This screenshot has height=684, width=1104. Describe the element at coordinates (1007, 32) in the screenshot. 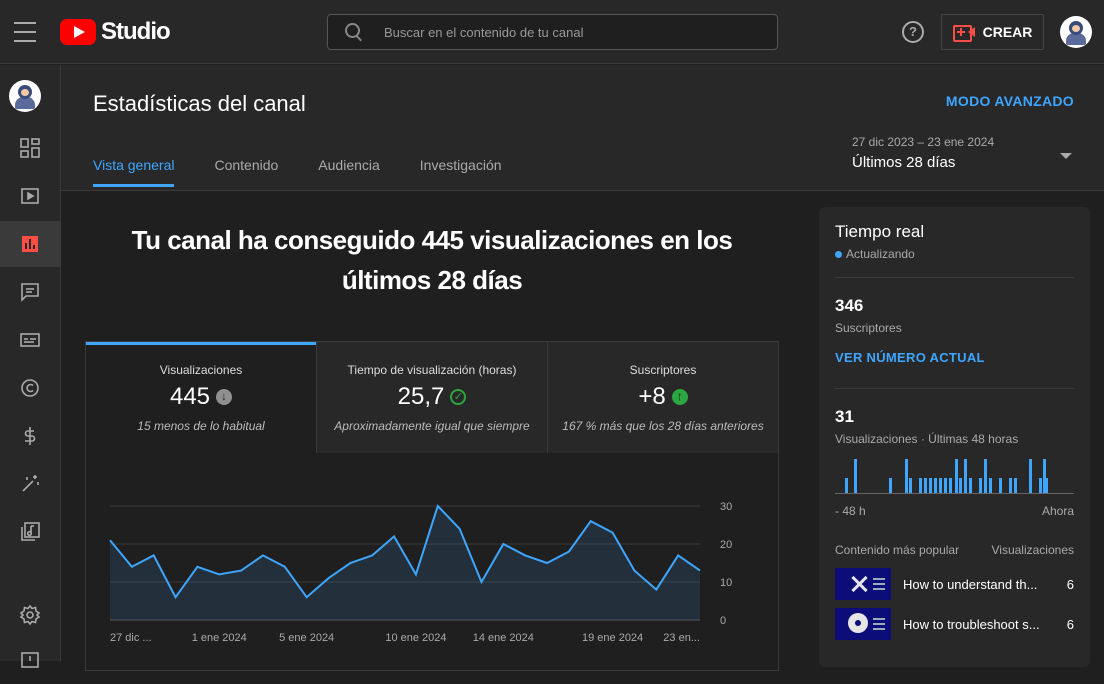

I see `create-button-label: CREAR` at that location.